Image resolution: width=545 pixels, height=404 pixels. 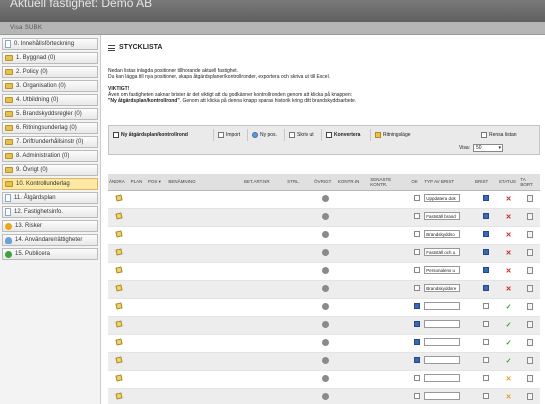 What do you see at coordinates (449, 235) in the screenshot?
I see `defect-type-cell: Brandskyddso` at bounding box center [449, 235].